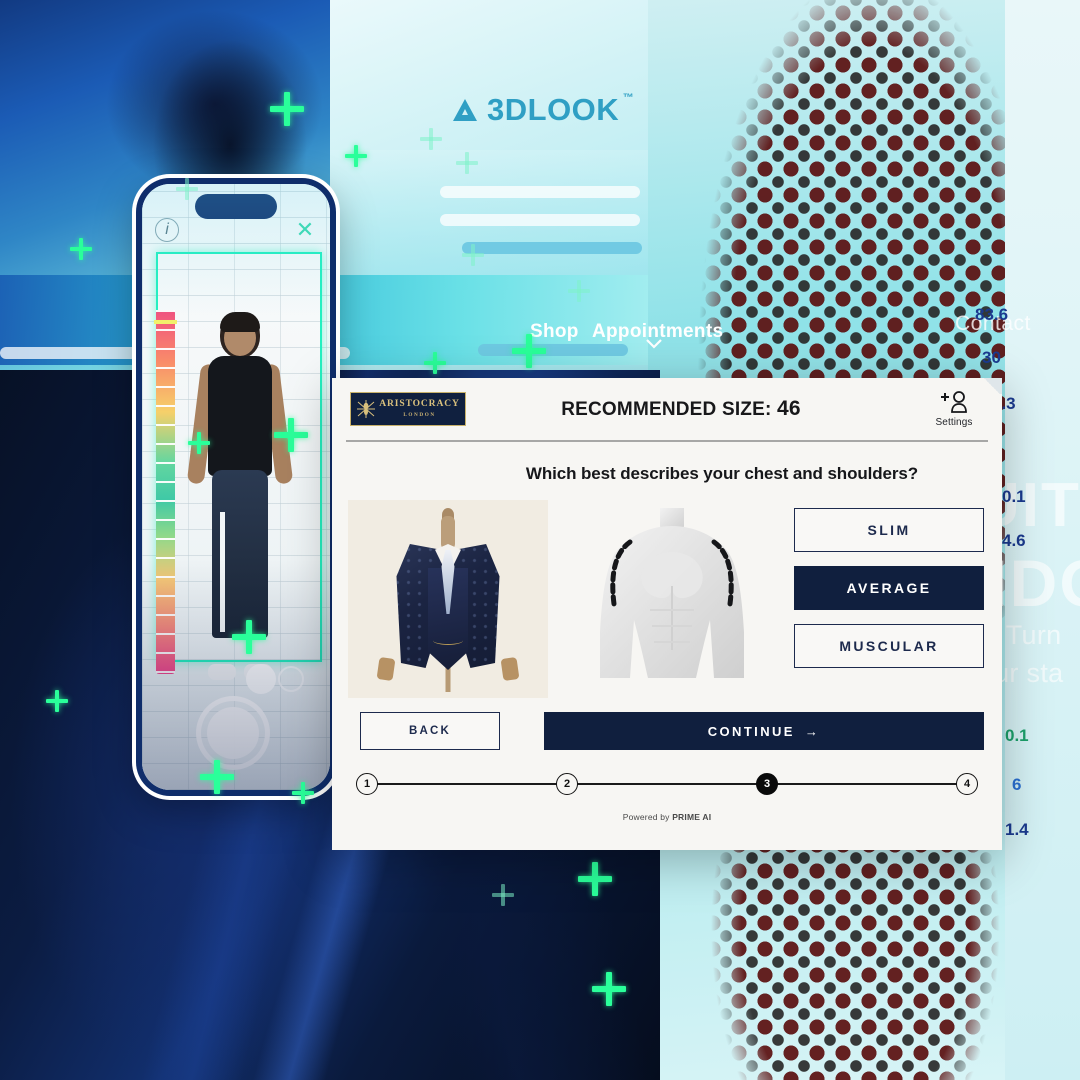 Image resolution: width=1080 pixels, height=1080 pixels. What do you see at coordinates (954, 402) in the screenshot?
I see `add-person-icon` at bounding box center [954, 402].